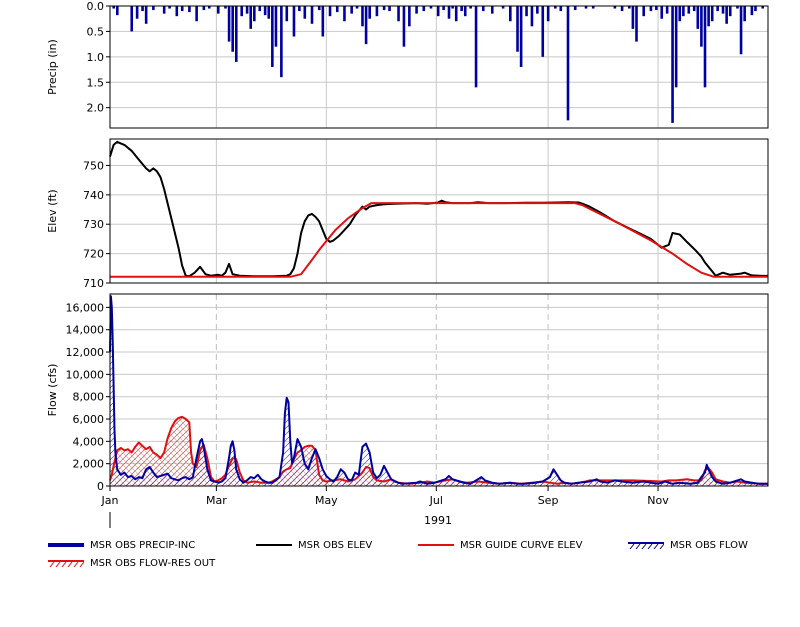 This screenshot has height=627, width=800. What do you see at coordinates (96, 82) in the screenshot?
I see `precip-ytick-label: 1.5` at bounding box center [96, 82].